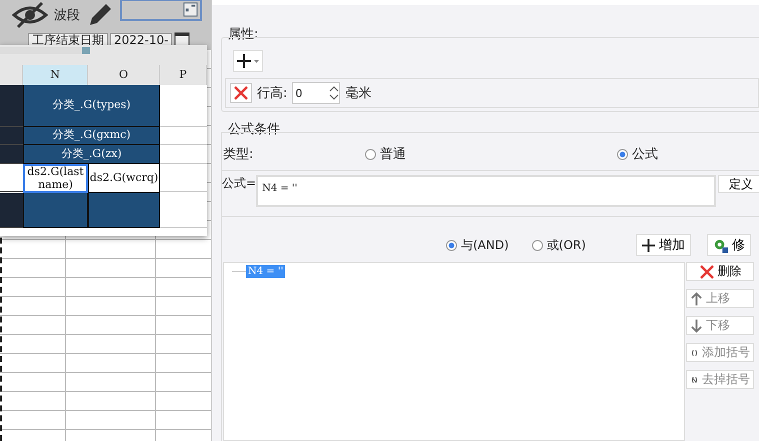 This screenshot has width=759, height=441. What do you see at coordinates (238, 154) in the screenshot?
I see `type-label: 类型:` at bounding box center [238, 154].